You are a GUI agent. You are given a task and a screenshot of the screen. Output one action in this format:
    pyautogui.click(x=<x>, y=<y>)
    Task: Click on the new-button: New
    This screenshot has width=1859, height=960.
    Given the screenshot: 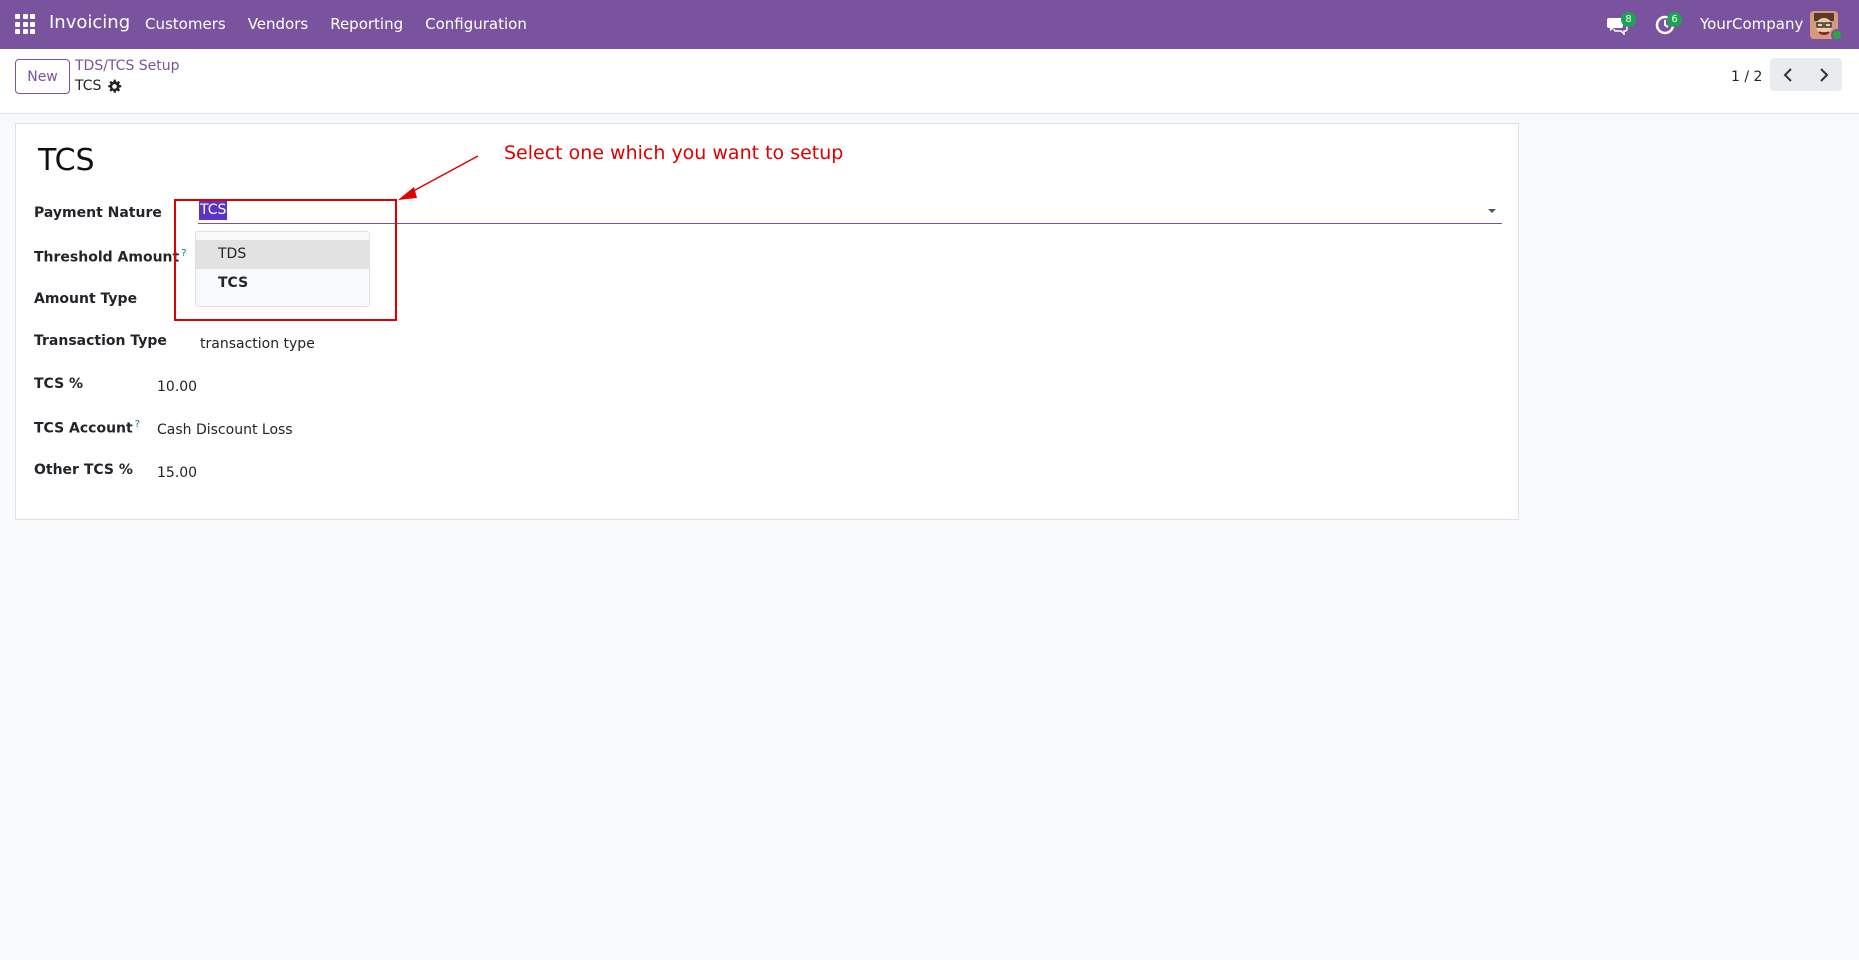 What is the action you would take?
    pyautogui.click(x=42, y=76)
    